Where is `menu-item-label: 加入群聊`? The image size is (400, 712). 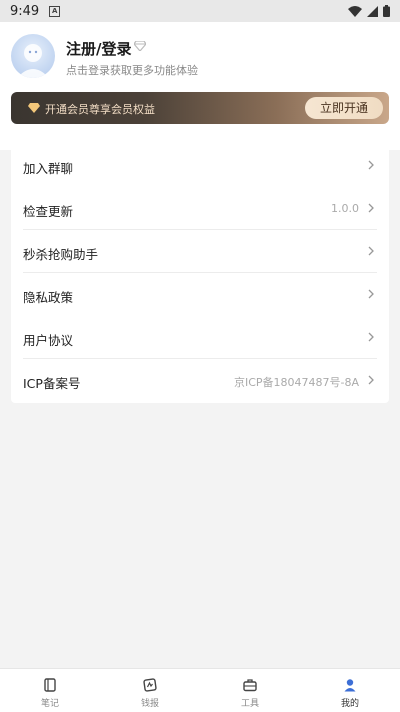
menu-item-label: 加入群聊 is located at coordinates (48, 168).